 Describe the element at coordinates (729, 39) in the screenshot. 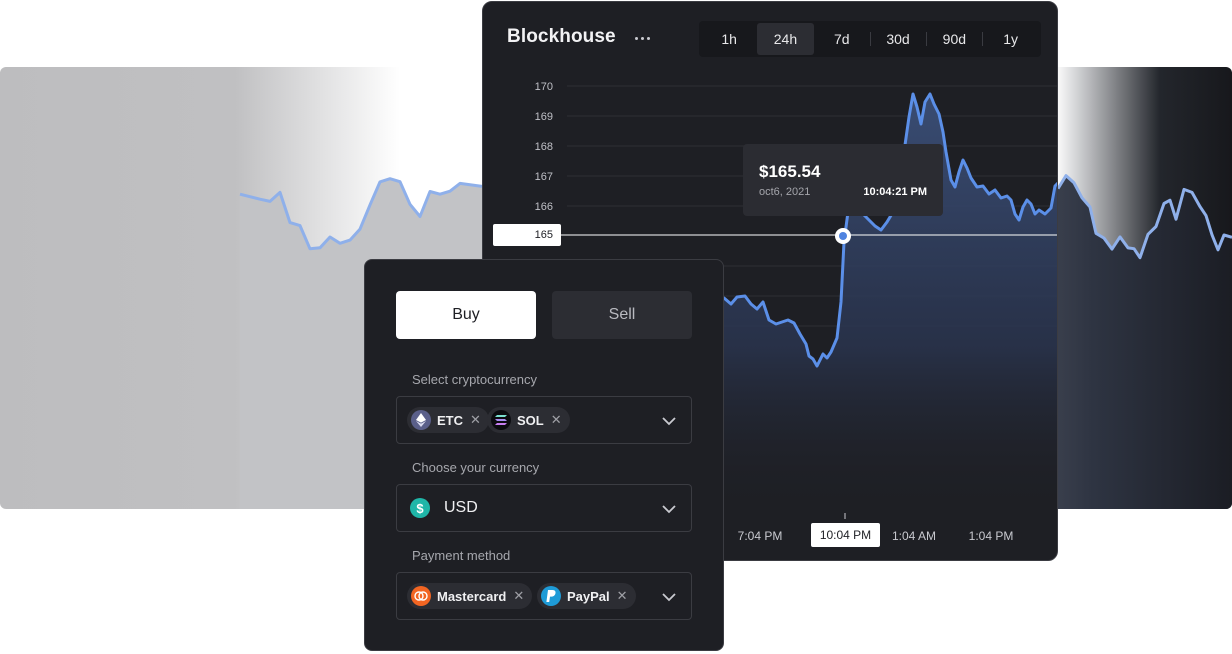

I see `range-tab-1h: 1h` at that location.